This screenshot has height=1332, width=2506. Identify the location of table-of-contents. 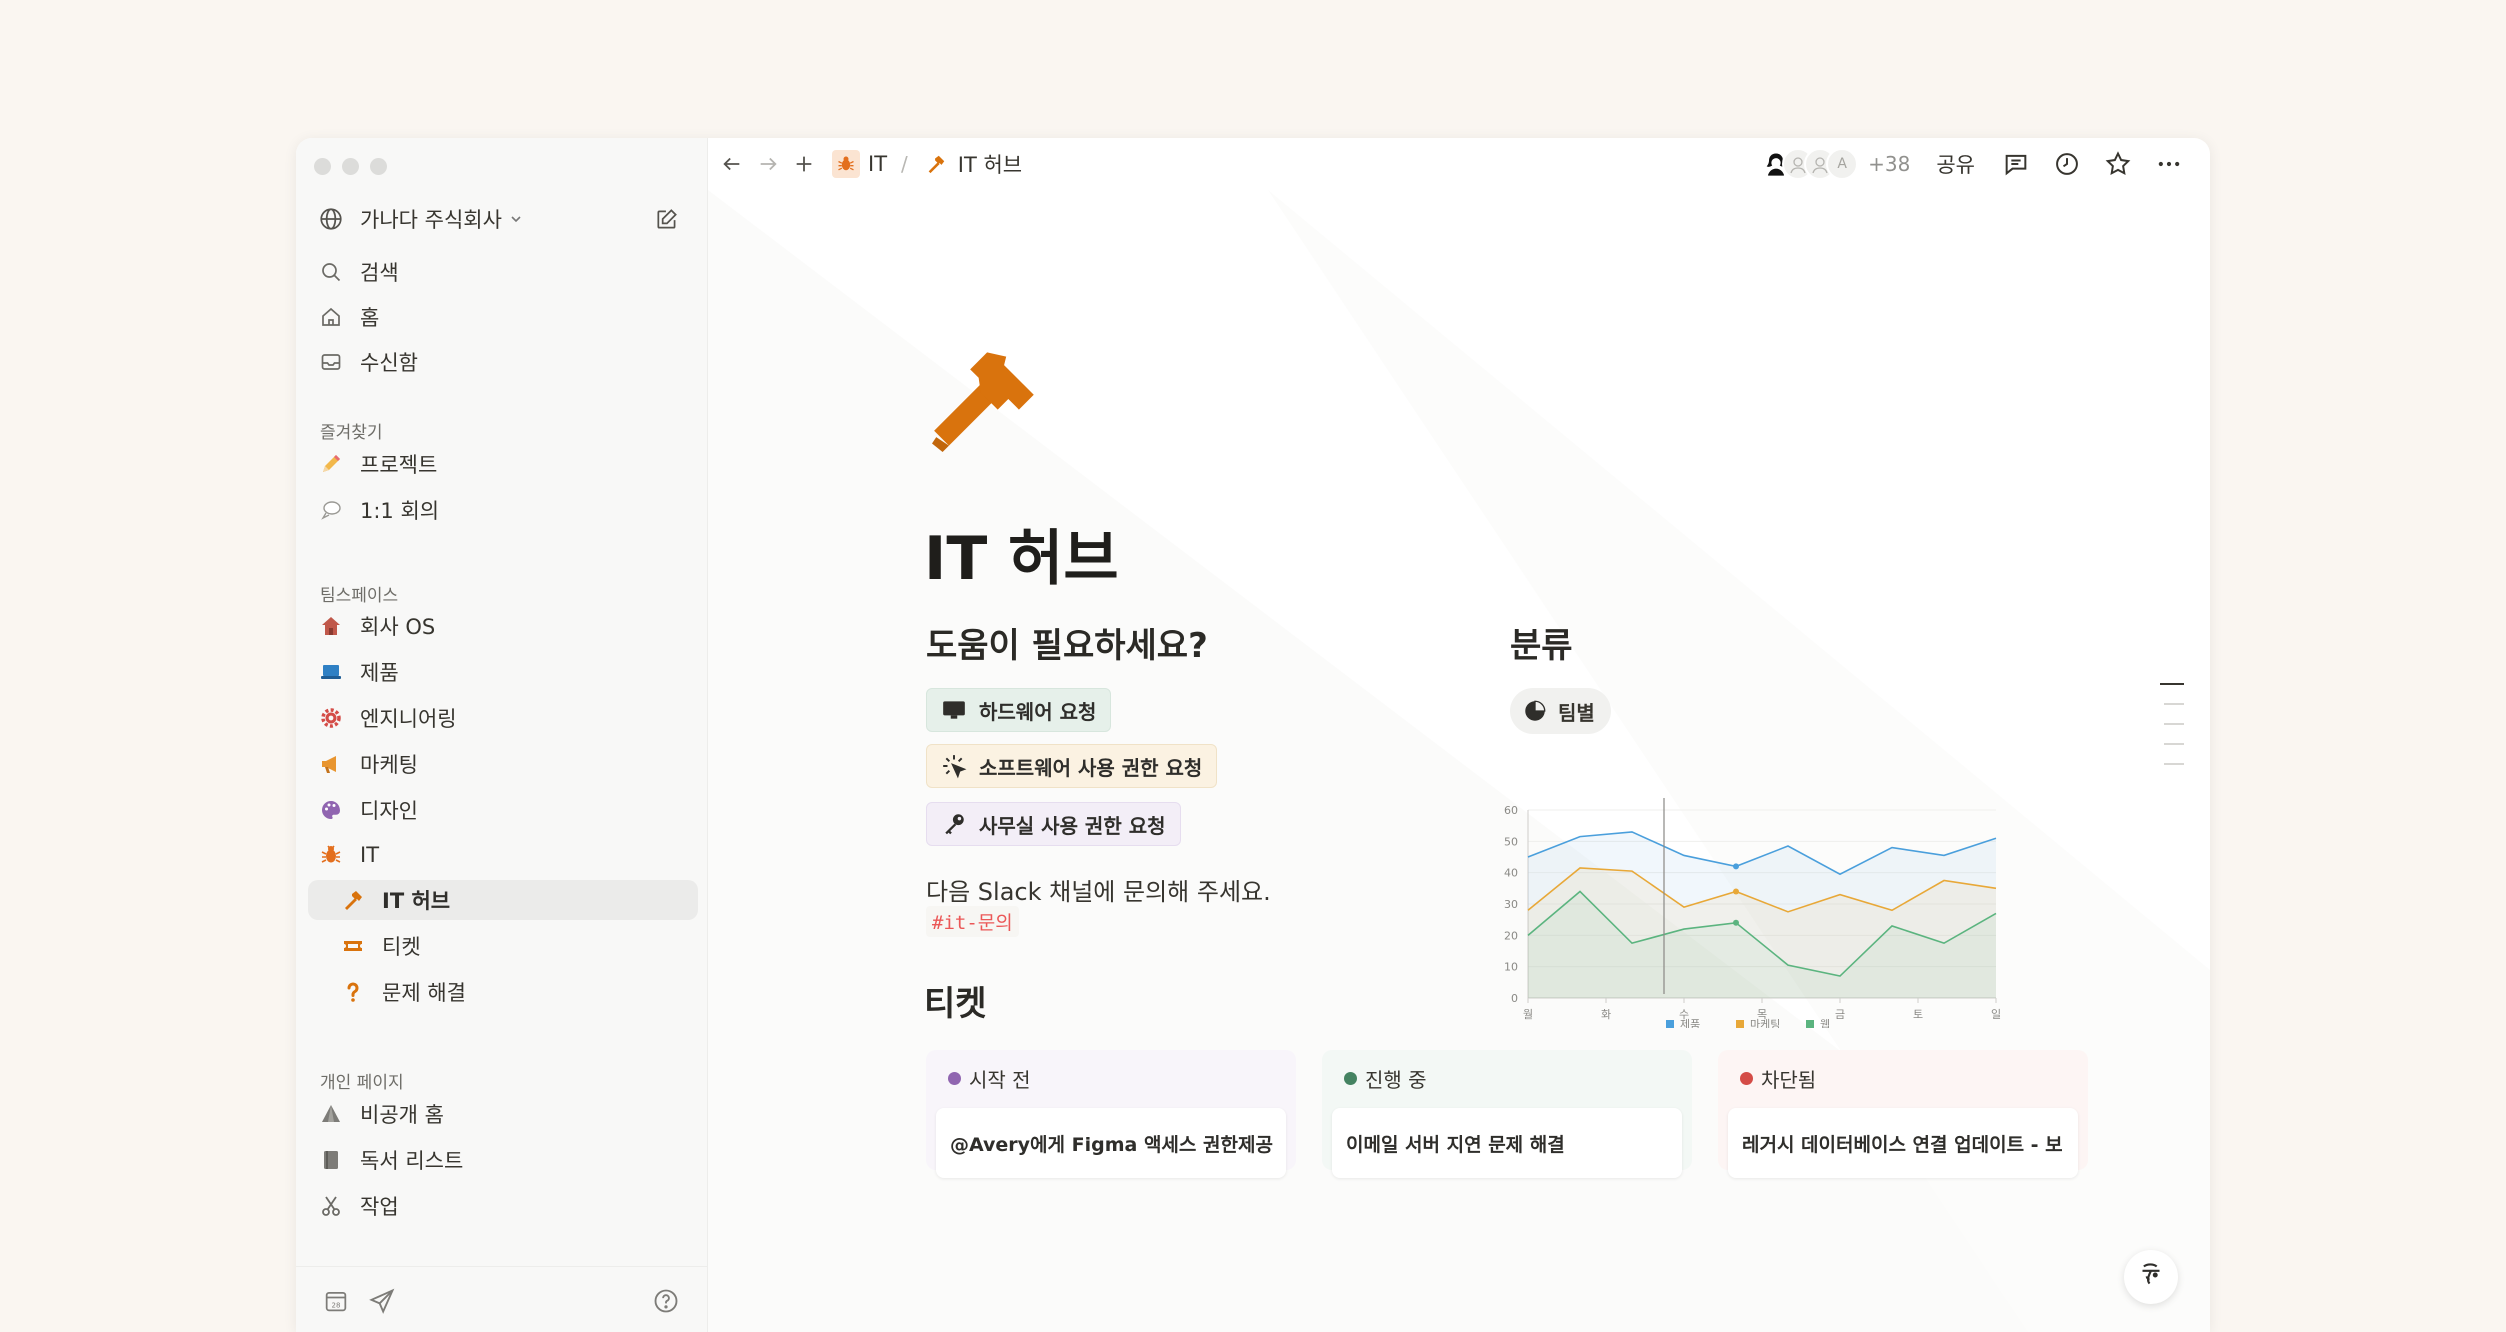
(2172, 733).